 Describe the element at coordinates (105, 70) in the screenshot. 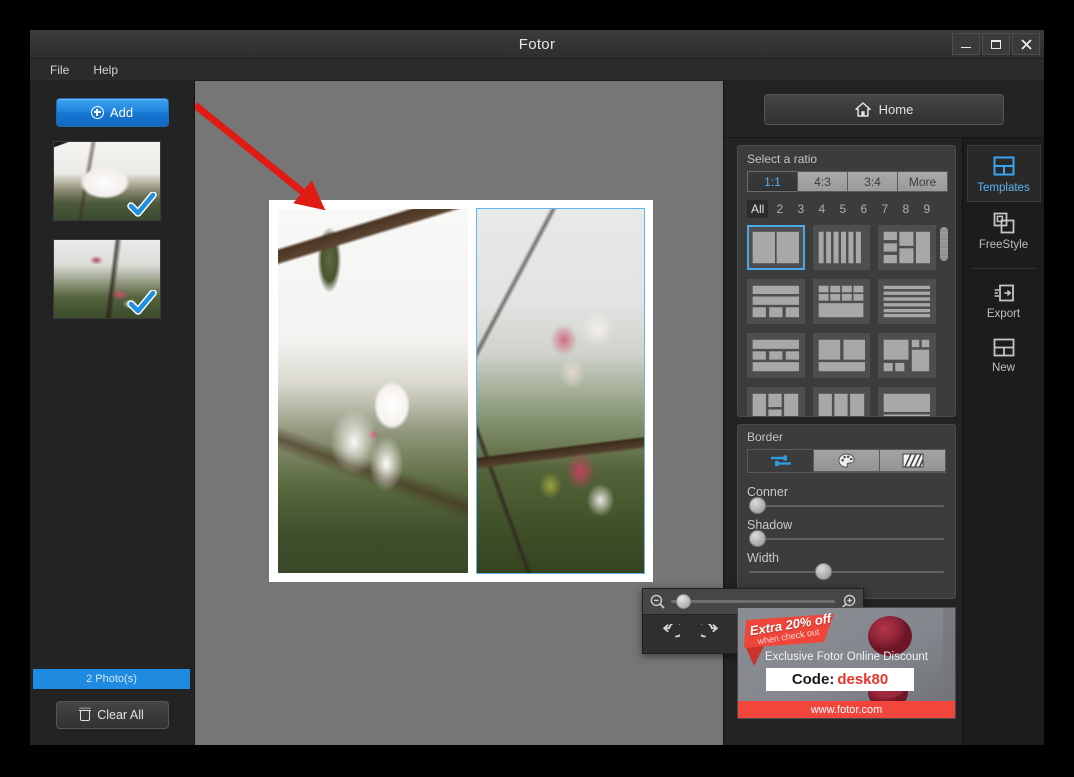

I see `menu-item-help: Help` at that location.